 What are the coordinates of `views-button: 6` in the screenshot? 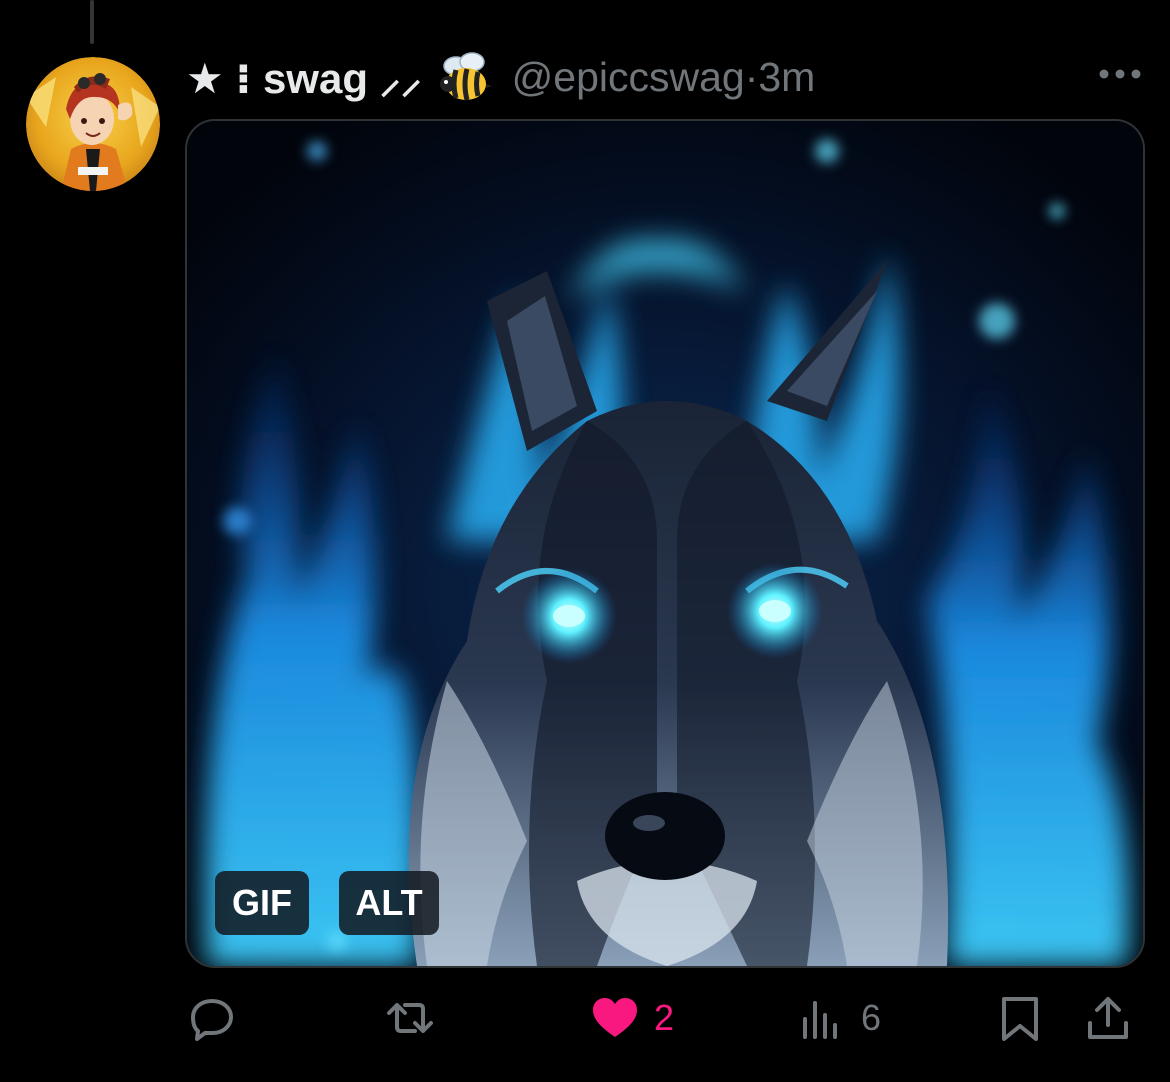 It's located at (839, 1018).